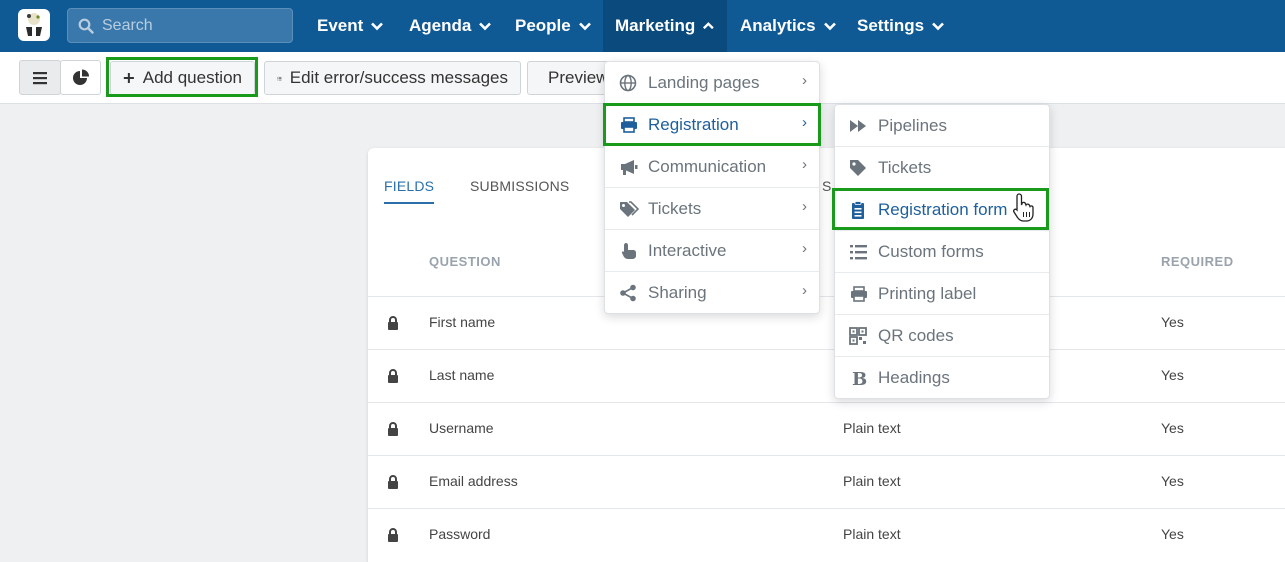 The width and height of the screenshot is (1285, 562). What do you see at coordinates (398, 77) in the screenshot?
I see `edit-messages-label: Edit error/success messages` at bounding box center [398, 77].